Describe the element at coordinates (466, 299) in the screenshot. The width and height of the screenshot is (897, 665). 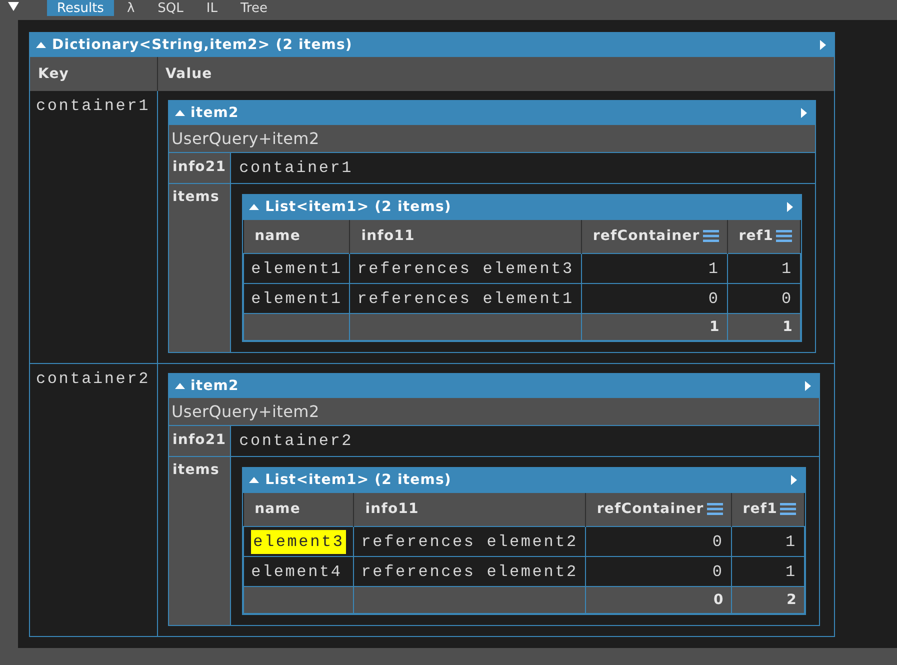
I see `table-cell: references element1` at that location.